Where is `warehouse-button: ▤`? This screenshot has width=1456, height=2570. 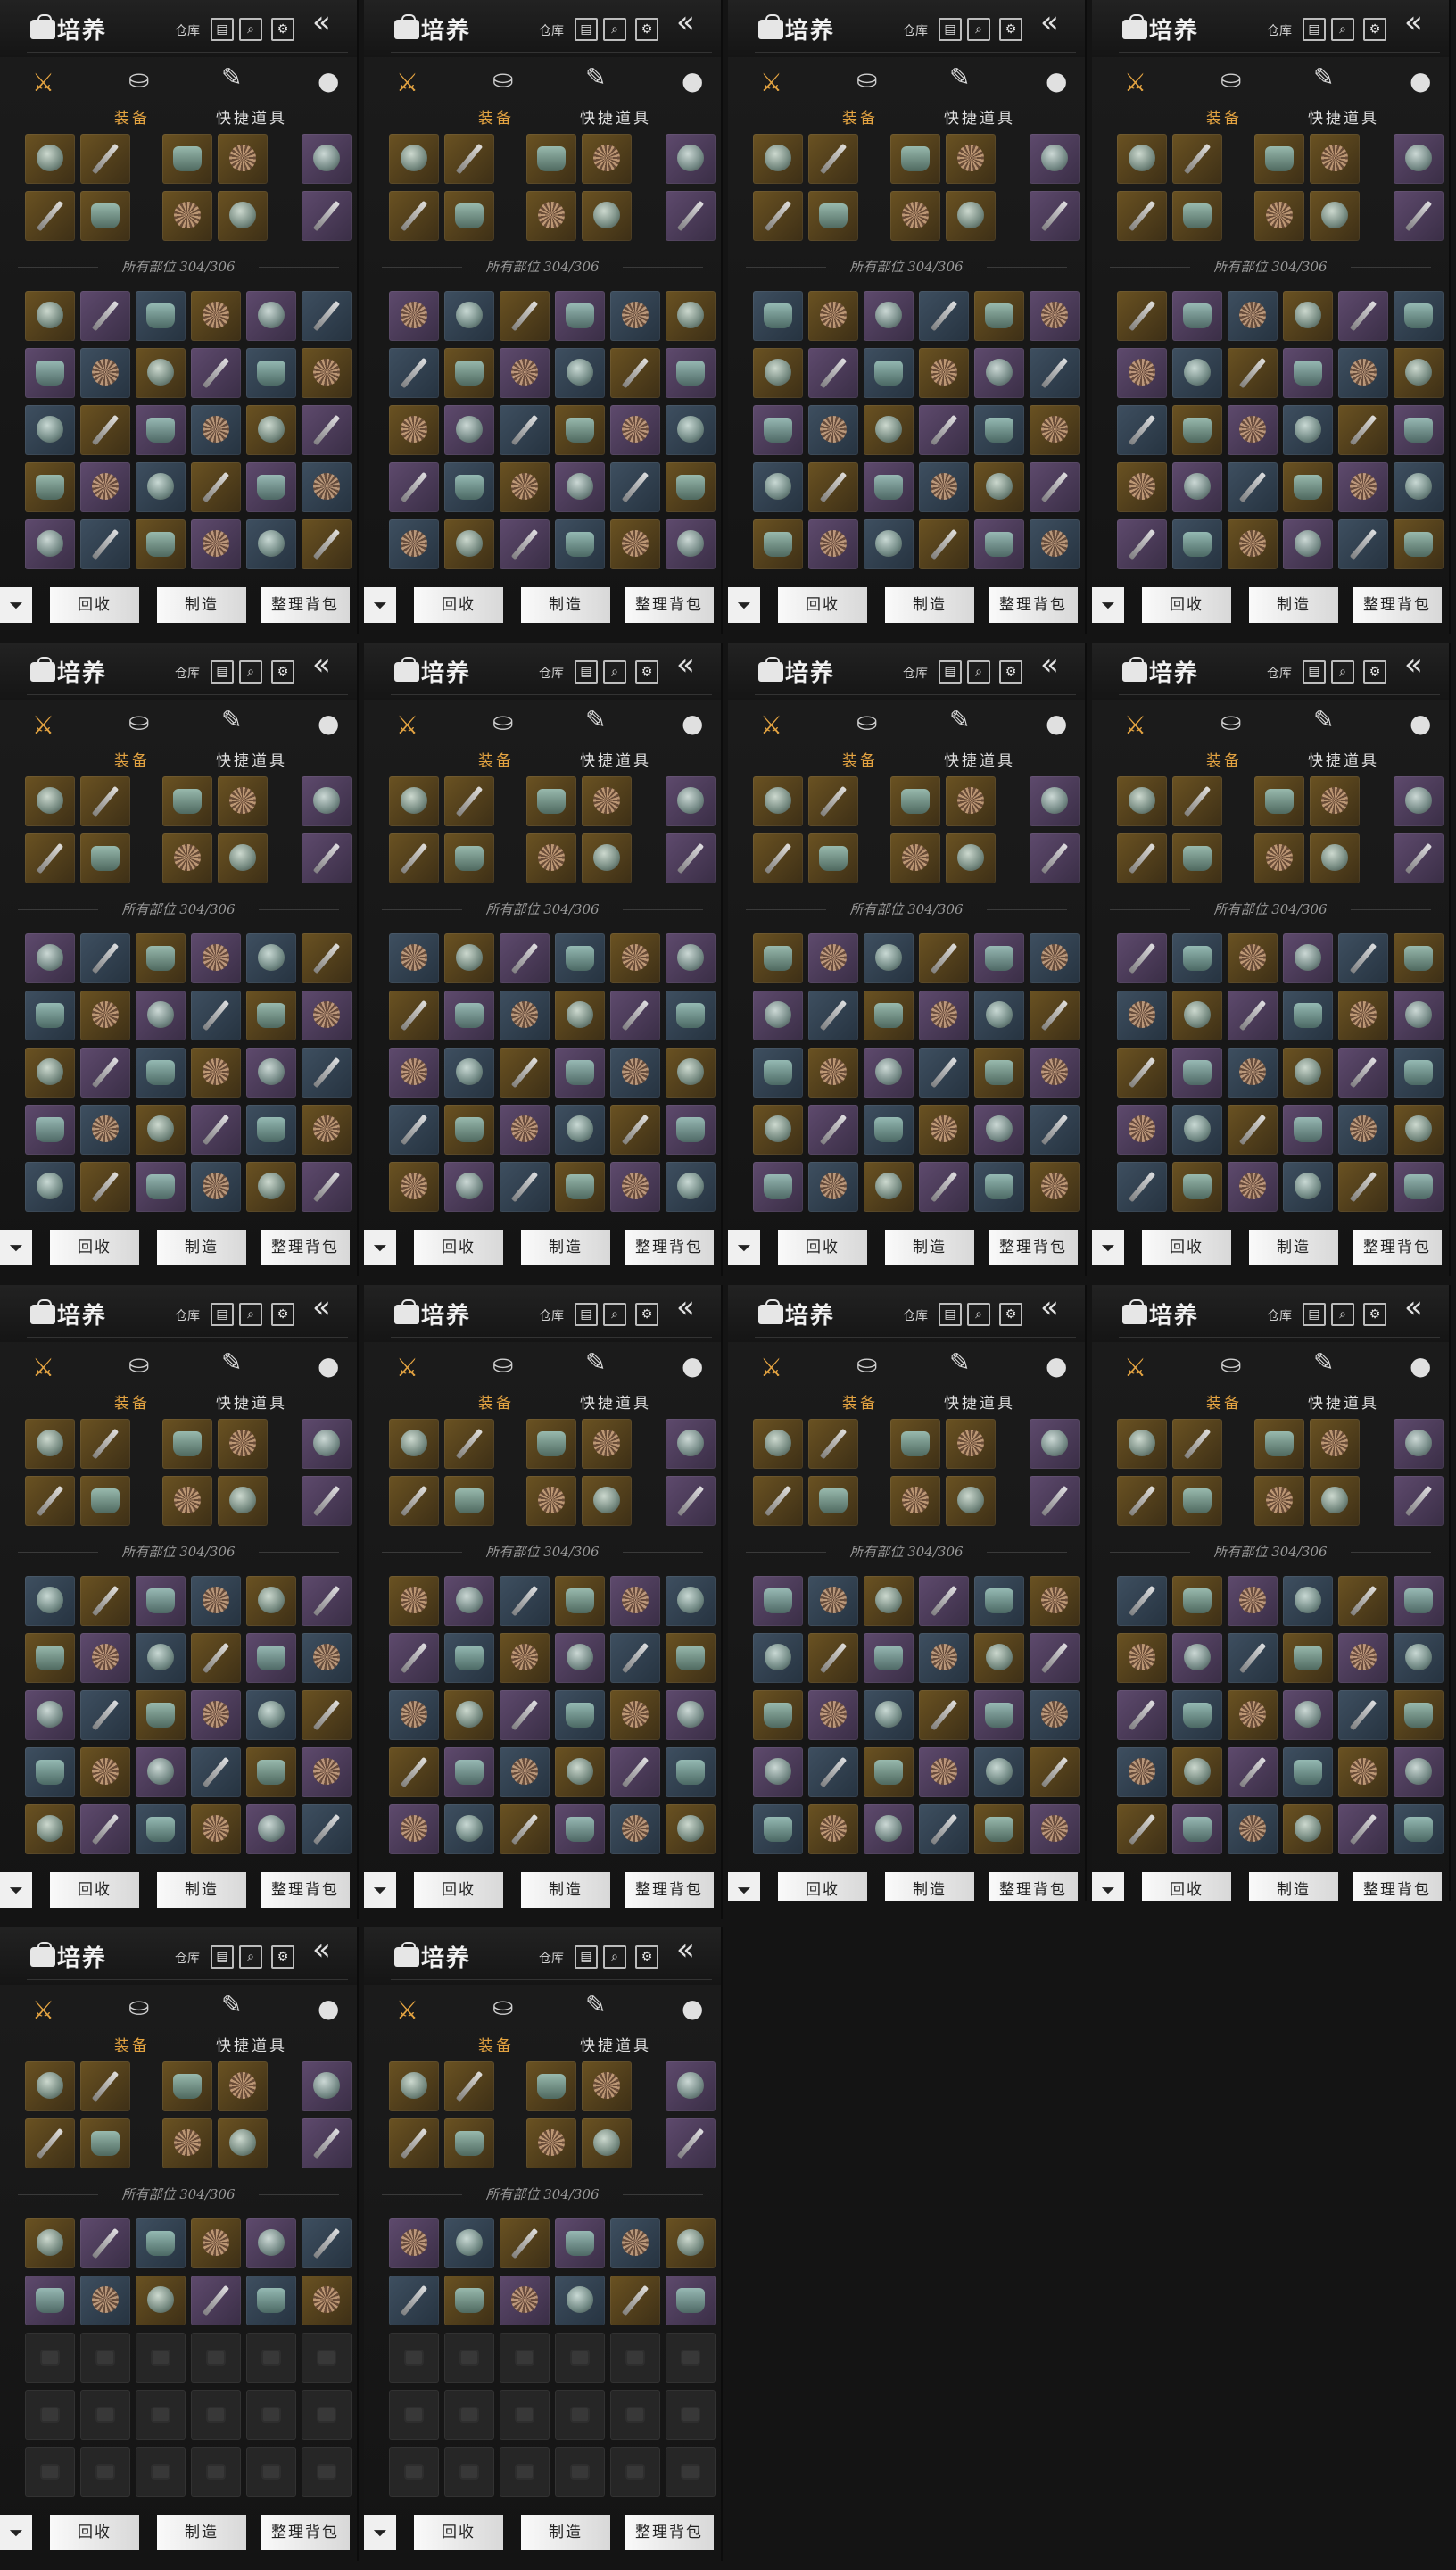
warehouse-button: ▤ is located at coordinates (587, 1315).